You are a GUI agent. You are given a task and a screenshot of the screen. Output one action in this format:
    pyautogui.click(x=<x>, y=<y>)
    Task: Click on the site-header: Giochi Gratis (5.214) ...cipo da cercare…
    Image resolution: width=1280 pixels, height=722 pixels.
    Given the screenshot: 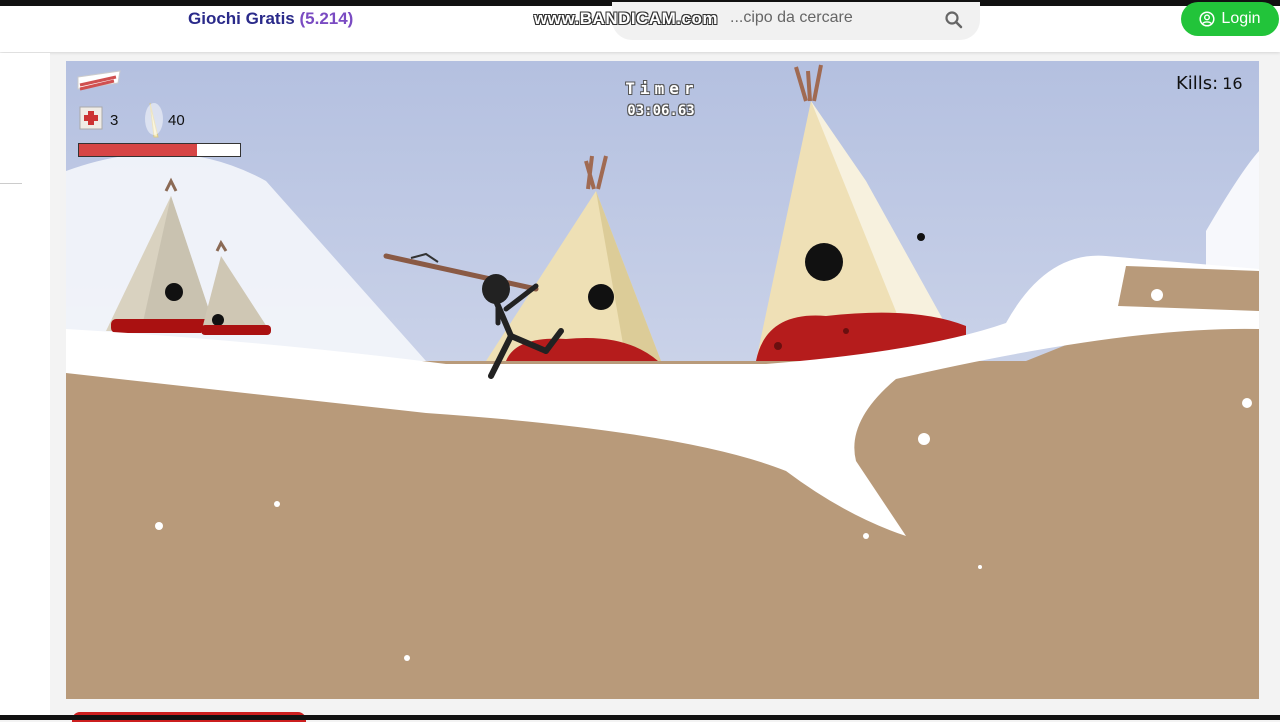 What is the action you would take?
    pyautogui.click(x=640, y=26)
    